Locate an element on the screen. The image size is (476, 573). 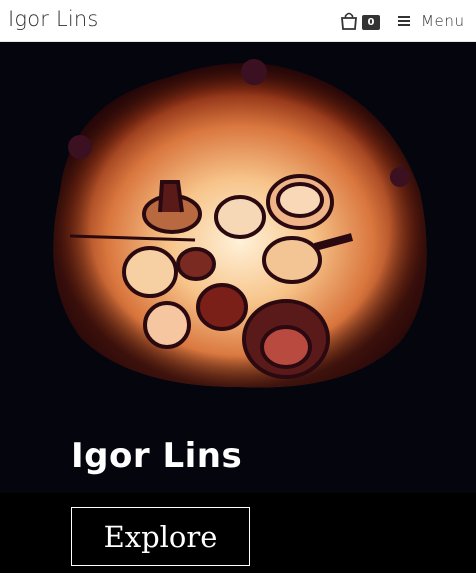
menu-label: Menu is located at coordinates (443, 21).